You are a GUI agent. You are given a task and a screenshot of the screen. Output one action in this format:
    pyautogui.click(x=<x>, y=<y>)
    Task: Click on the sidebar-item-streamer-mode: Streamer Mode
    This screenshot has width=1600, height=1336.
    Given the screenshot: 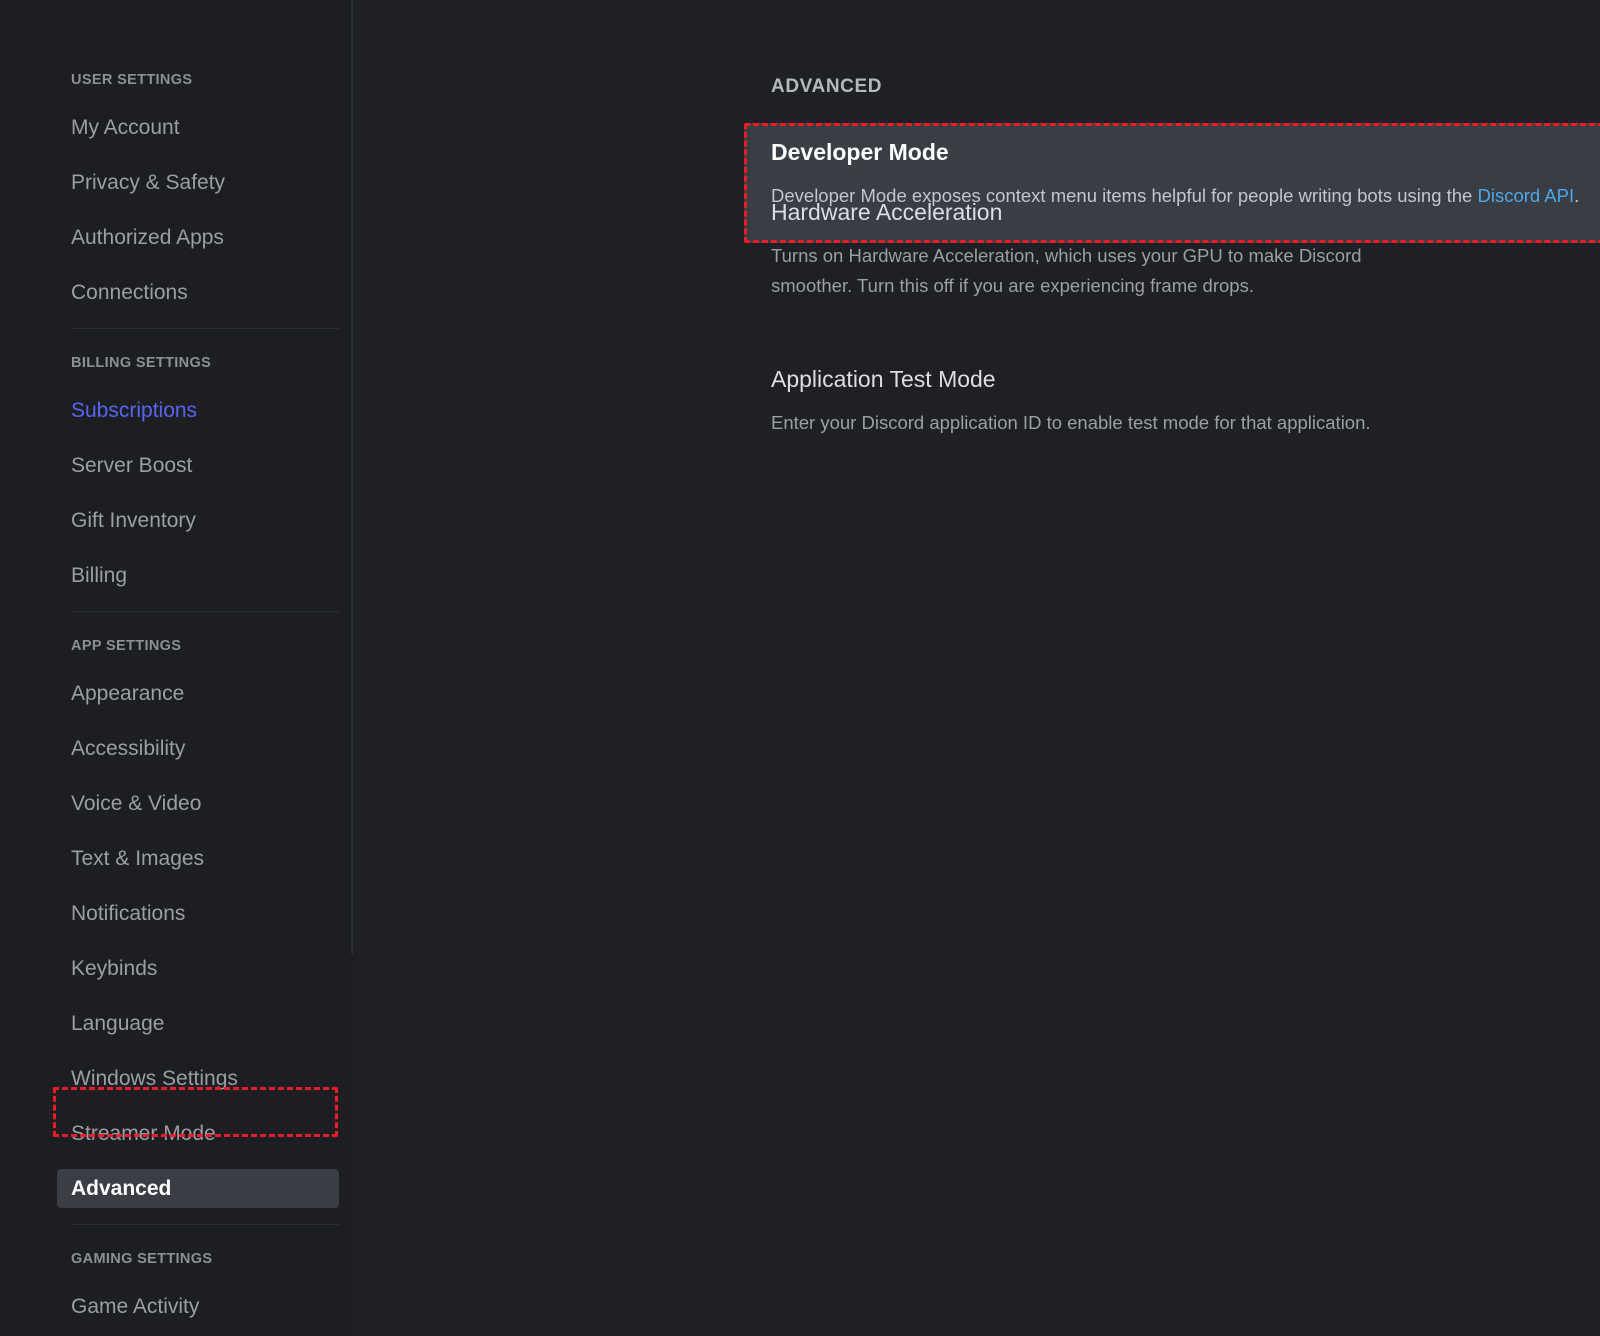 What is the action you would take?
    pyautogui.click(x=176, y=1133)
    